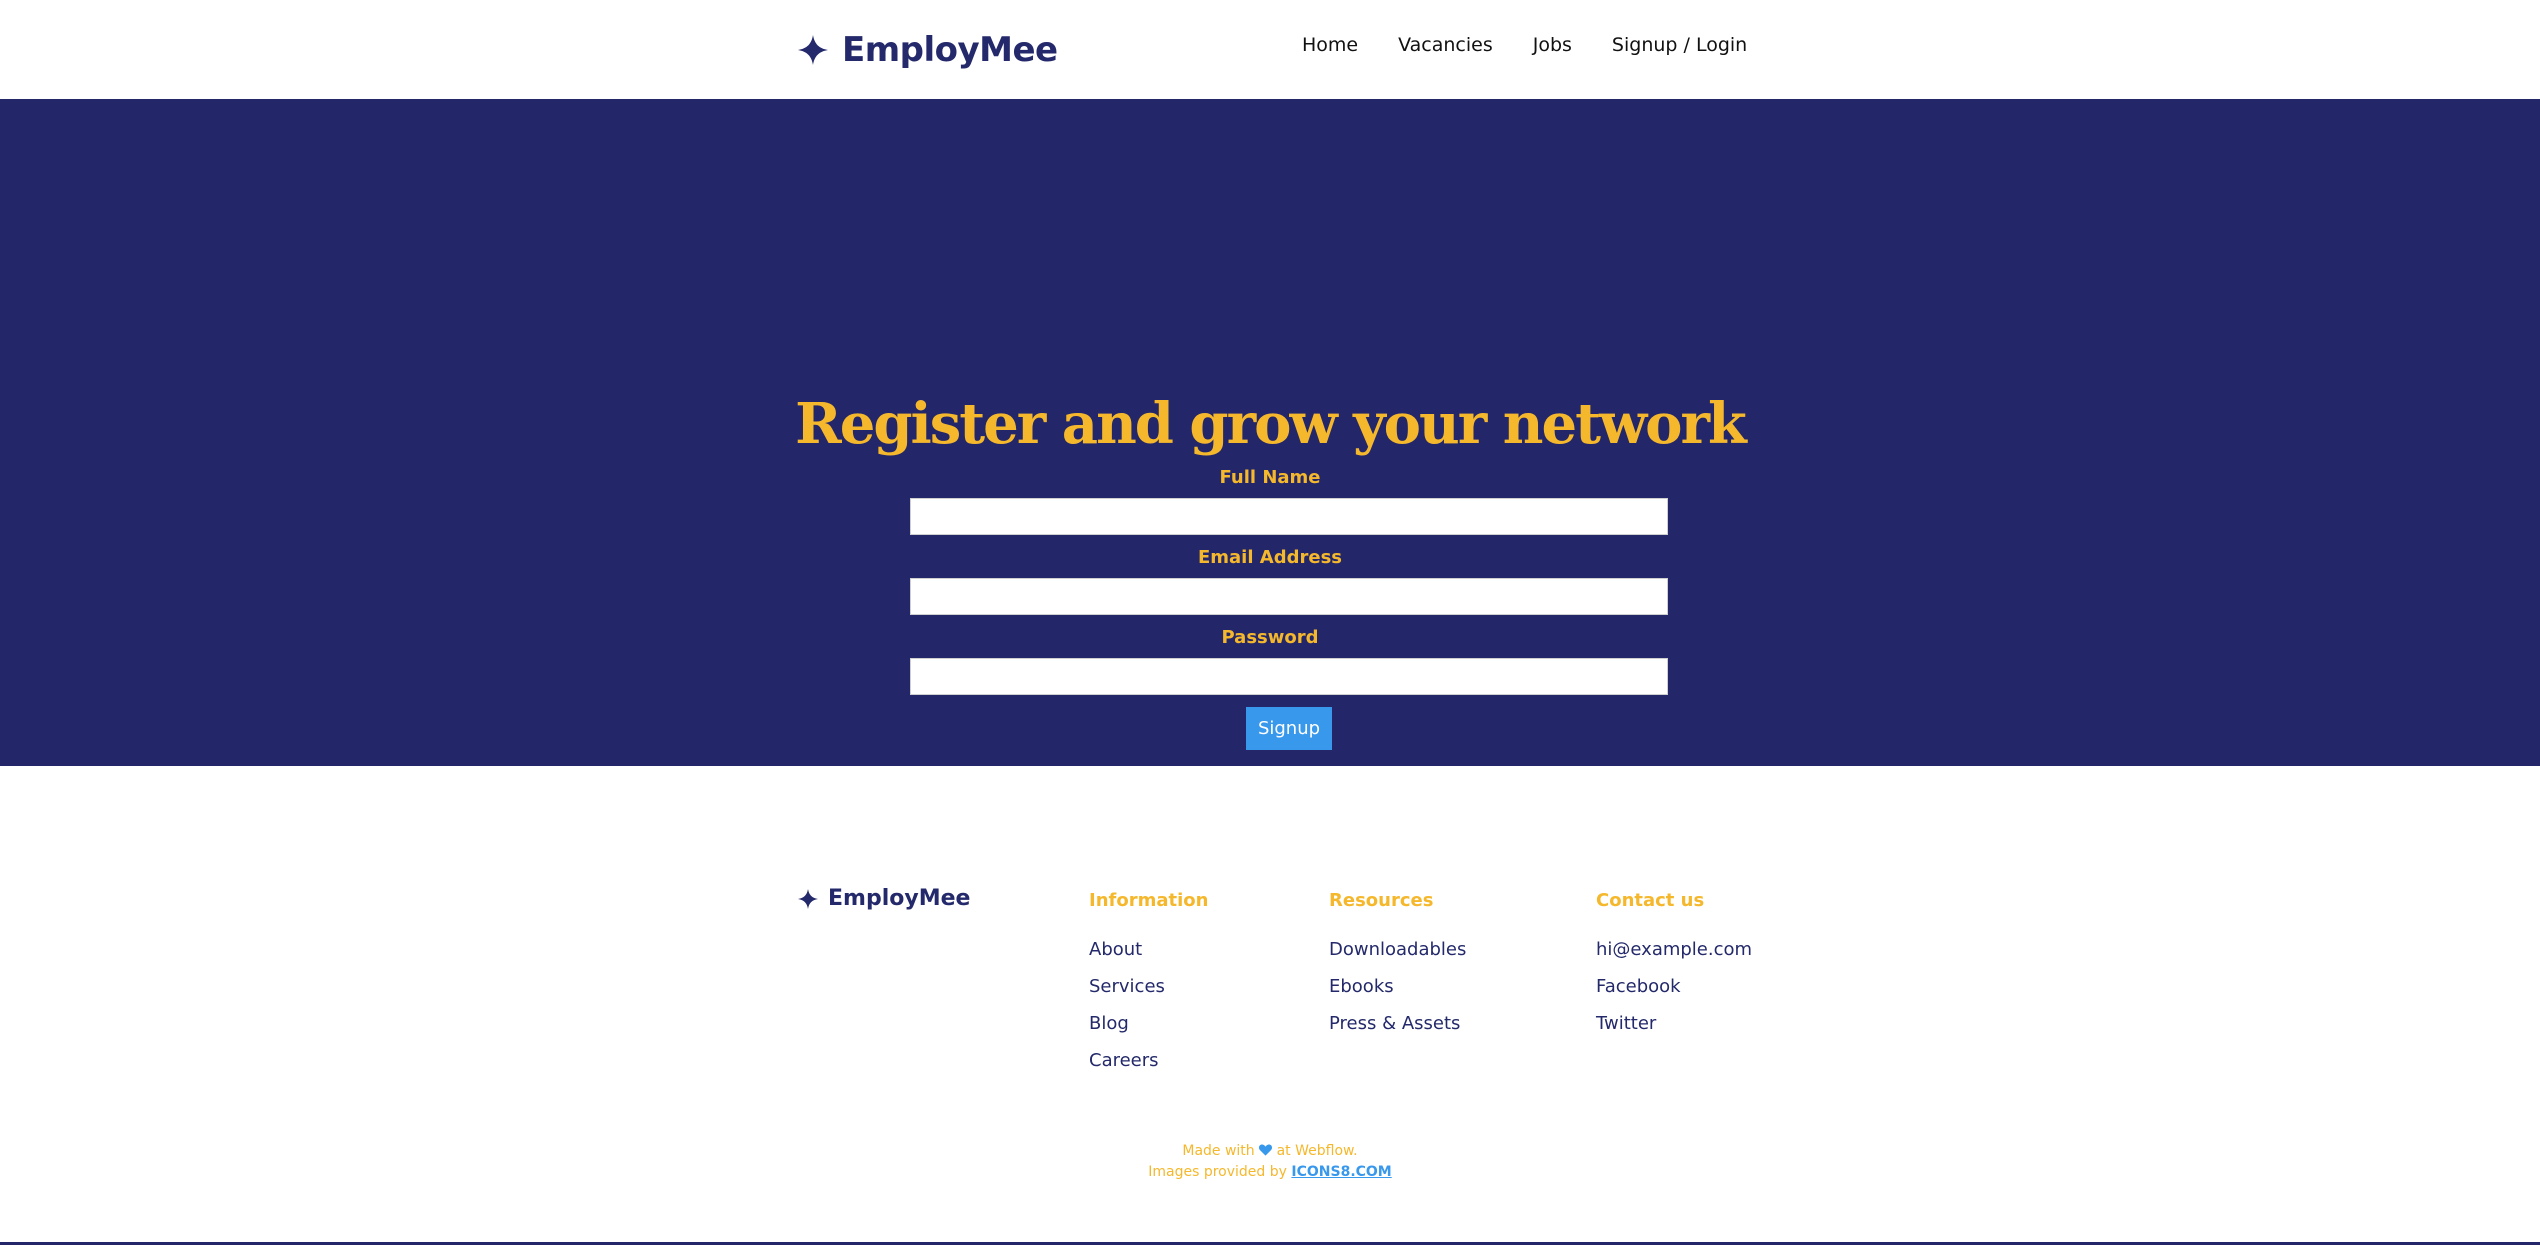 Image resolution: width=2540 pixels, height=1245 pixels. I want to click on footer-column-information: Information About Services Blog Careers, so click(1148, 988).